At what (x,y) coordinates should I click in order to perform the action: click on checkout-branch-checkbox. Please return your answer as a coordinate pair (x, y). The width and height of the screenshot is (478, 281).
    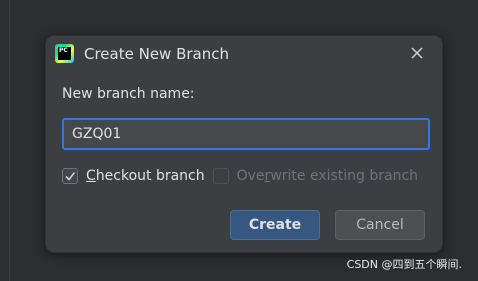
    Looking at the image, I should click on (70, 176).